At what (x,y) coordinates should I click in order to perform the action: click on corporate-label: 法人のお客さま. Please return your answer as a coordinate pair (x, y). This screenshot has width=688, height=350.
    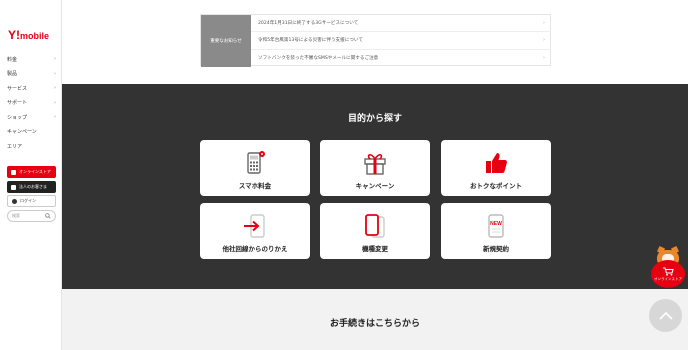
    Looking at the image, I should click on (33, 186).